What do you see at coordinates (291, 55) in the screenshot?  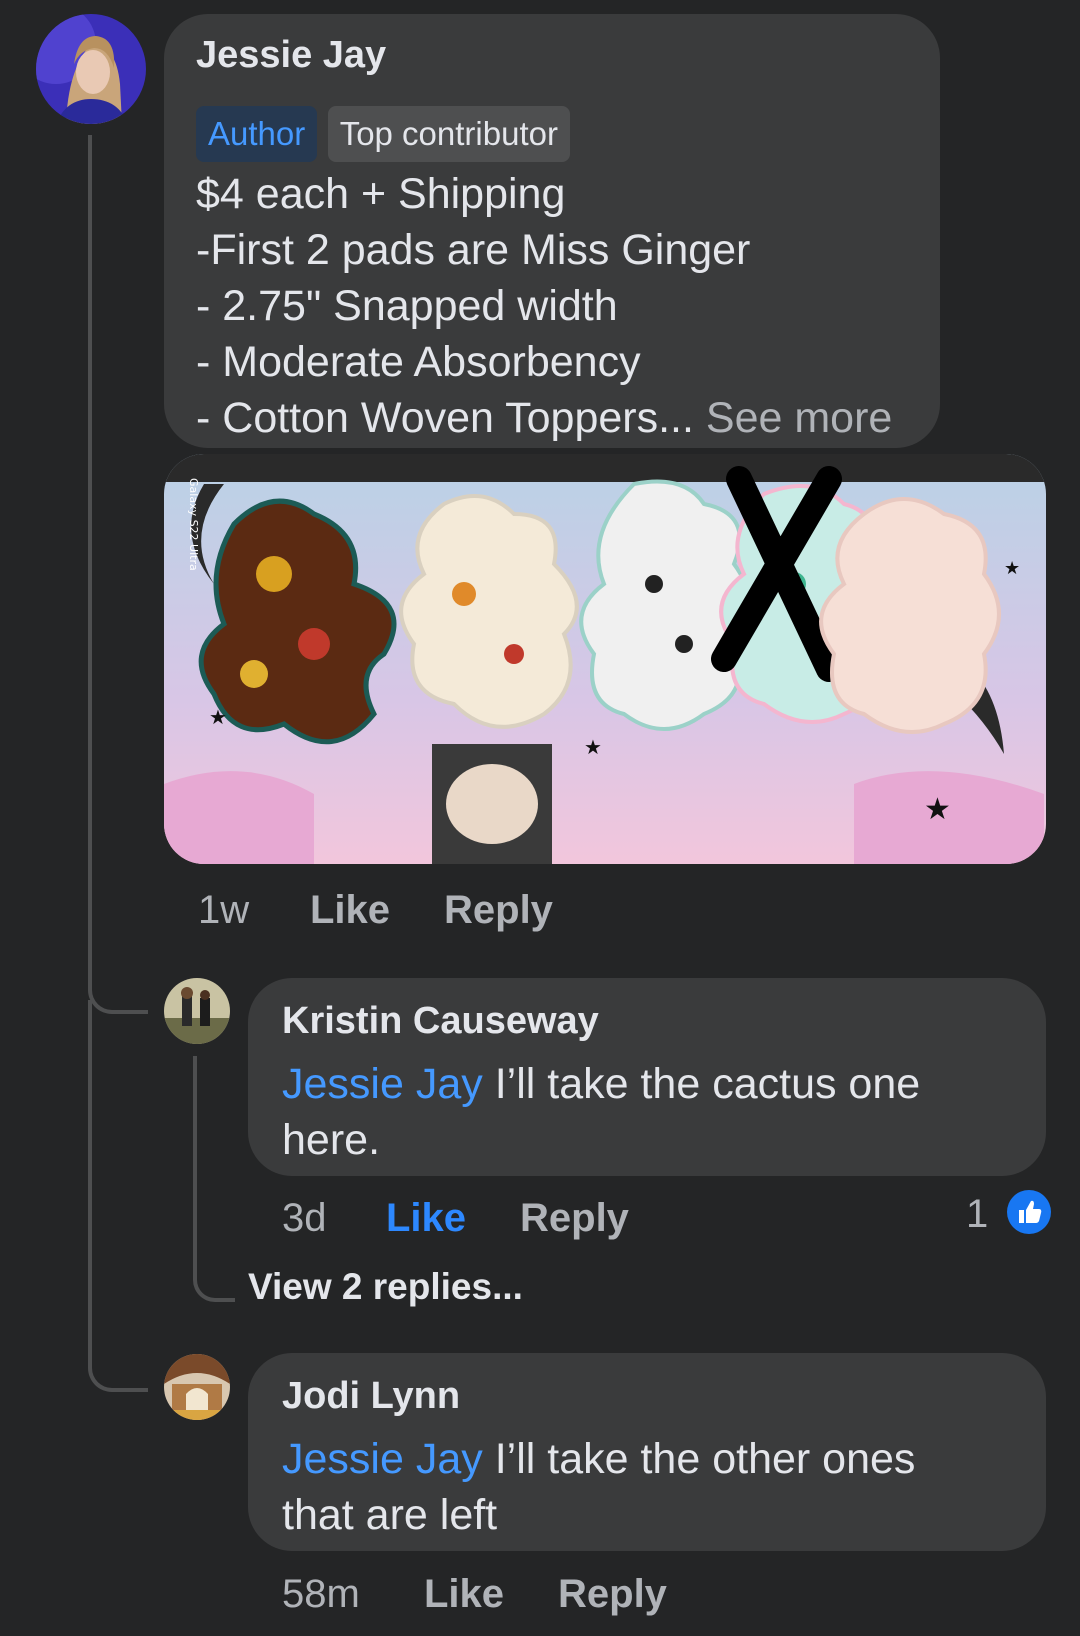 I see `comment-author-name: Jessie Jay` at bounding box center [291, 55].